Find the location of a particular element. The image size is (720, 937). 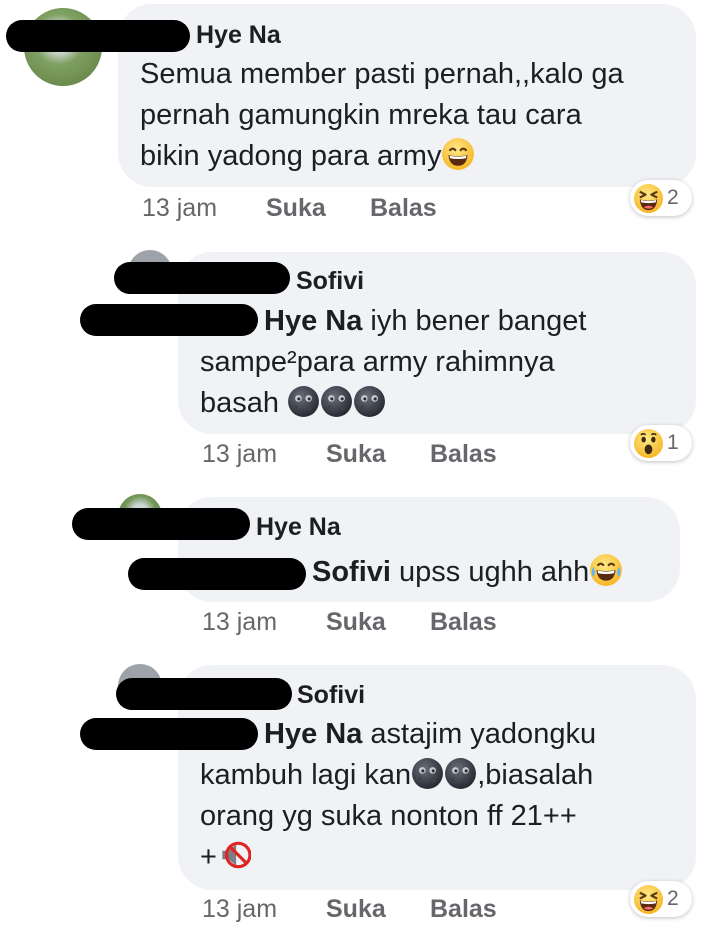

comment-text-segment: basah is located at coordinates (240, 403).